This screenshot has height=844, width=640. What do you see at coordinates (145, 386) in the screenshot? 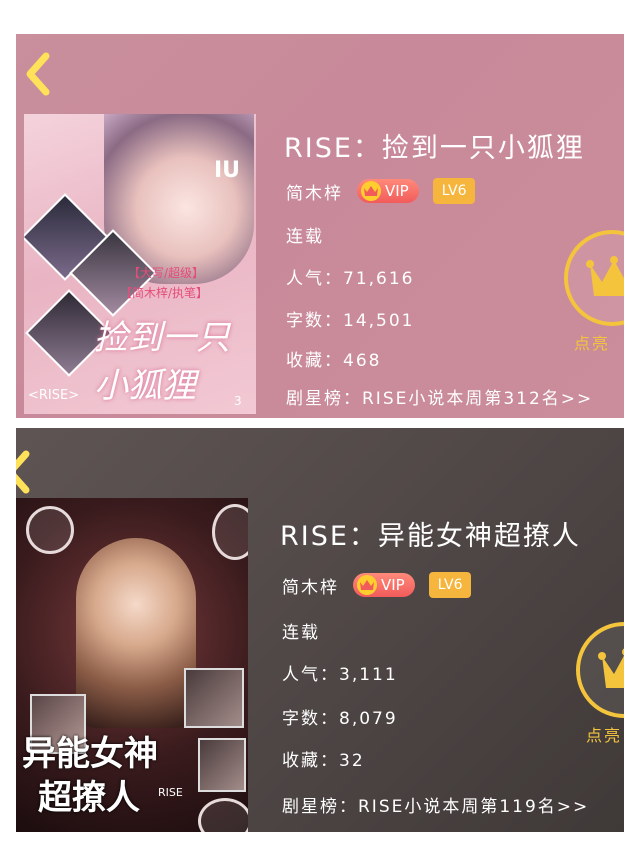
I see `cover-title-line2: 小狐狸` at bounding box center [145, 386].